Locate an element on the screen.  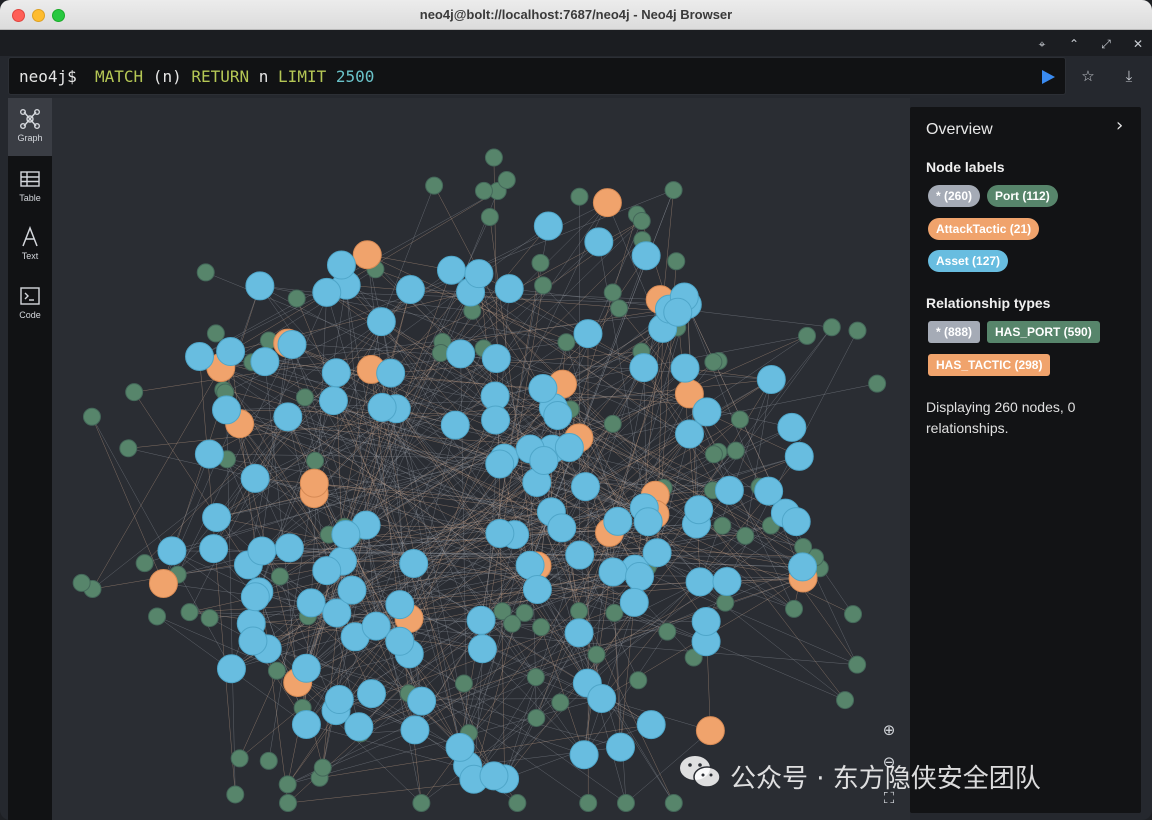
rel-type-has-port: HAS_PORT (590) is located at coordinates (1043, 332).